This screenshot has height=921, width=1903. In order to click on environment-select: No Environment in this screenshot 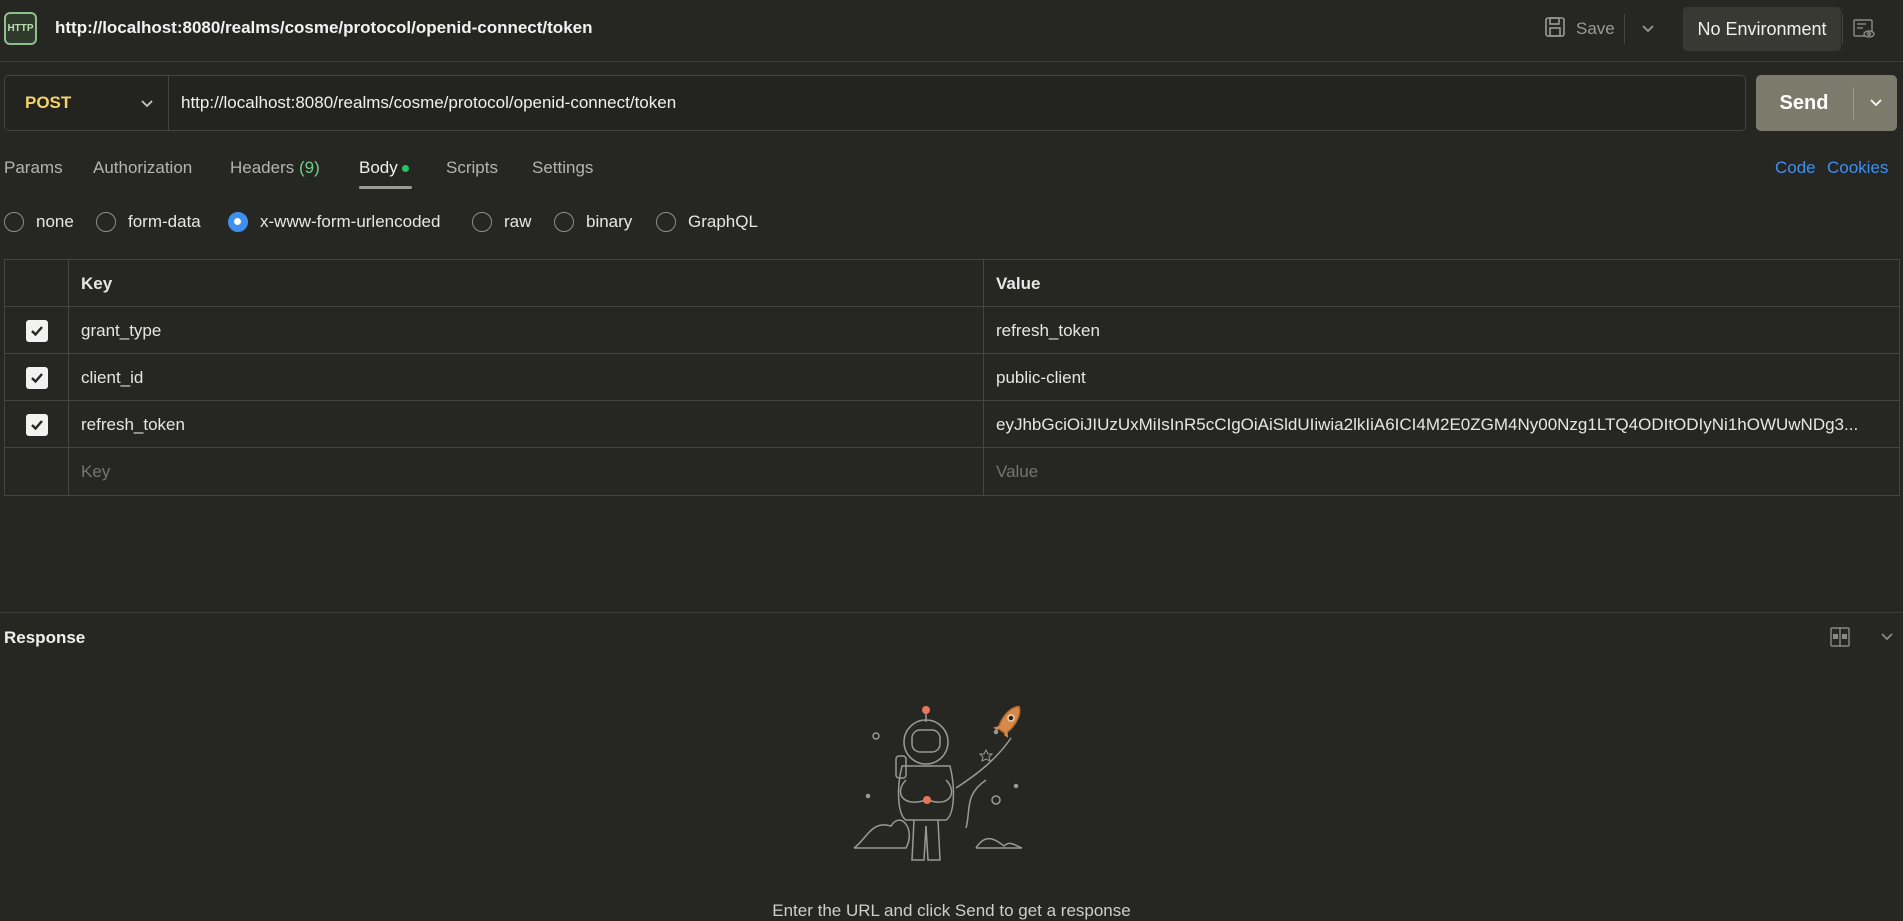, I will do `click(1762, 29)`.